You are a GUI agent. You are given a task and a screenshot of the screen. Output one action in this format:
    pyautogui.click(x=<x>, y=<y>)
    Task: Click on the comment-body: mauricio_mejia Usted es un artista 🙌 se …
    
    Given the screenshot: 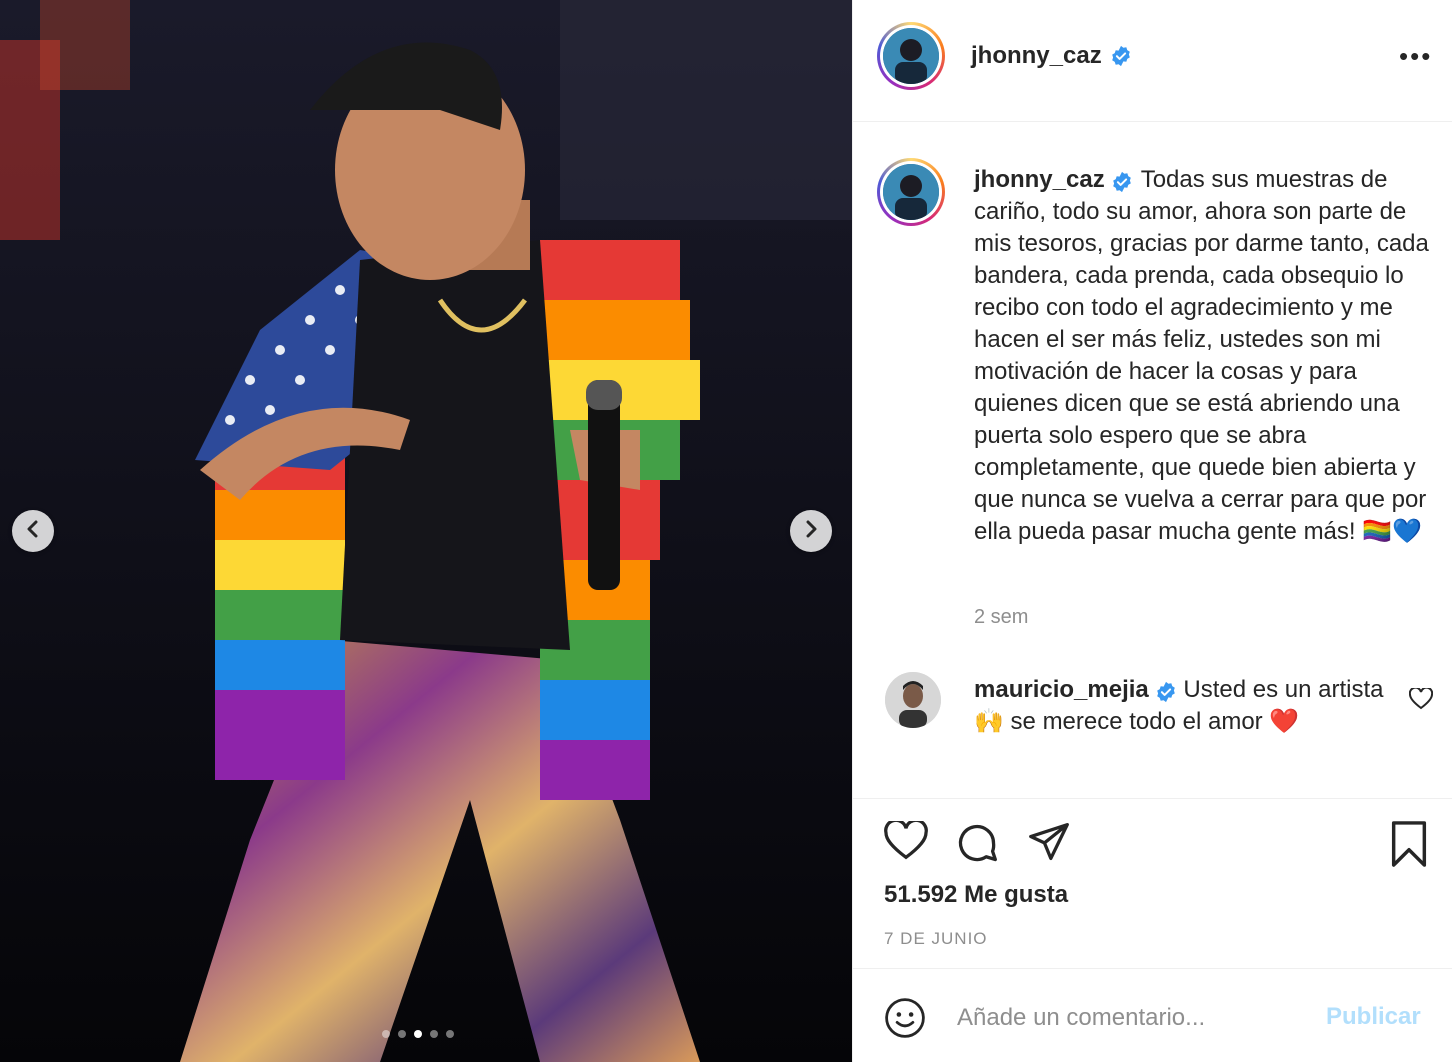 What is the action you would take?
    pyautogui.click(x=1184, y=706)
    